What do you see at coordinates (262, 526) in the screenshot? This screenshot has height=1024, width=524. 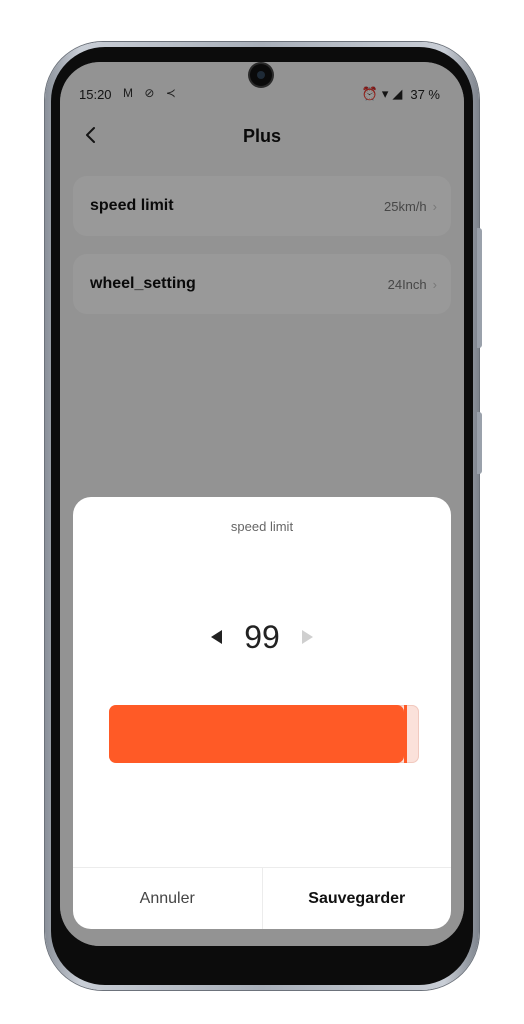 I see `dialog-title: speed limit` at bounding box center [262, 526].